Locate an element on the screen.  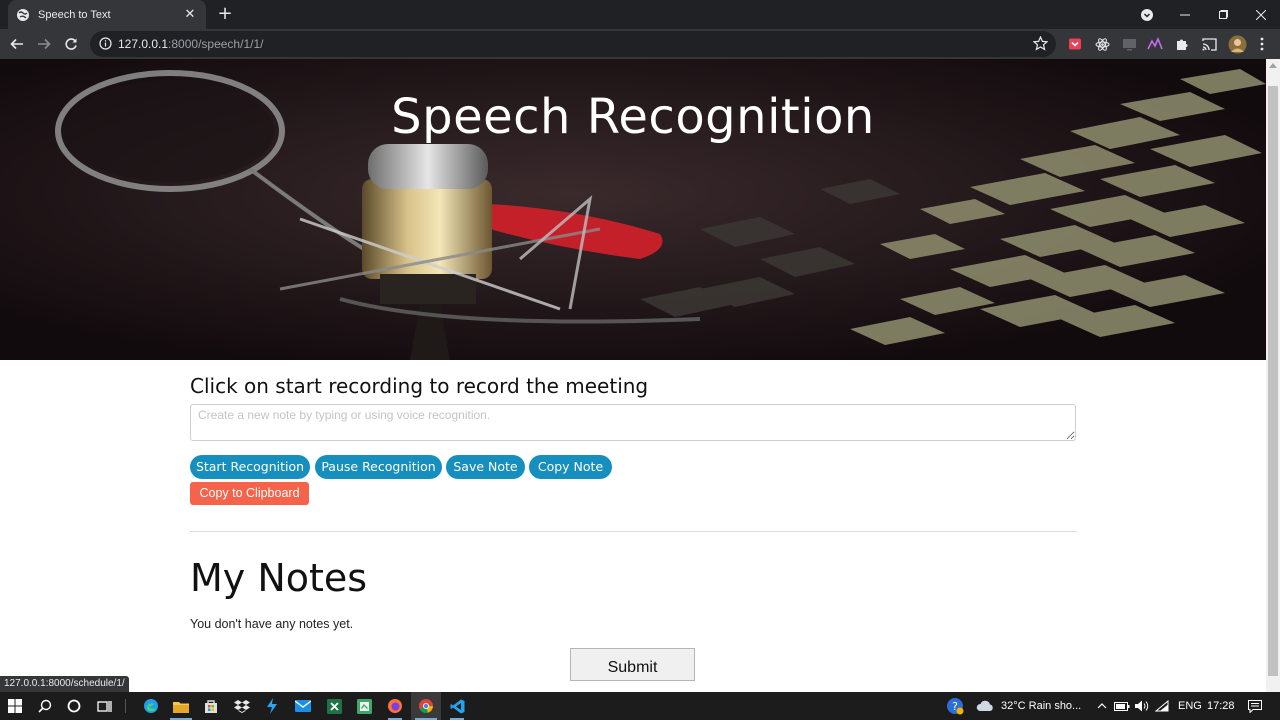
vscode-icon is located at coordinates (457, 706).